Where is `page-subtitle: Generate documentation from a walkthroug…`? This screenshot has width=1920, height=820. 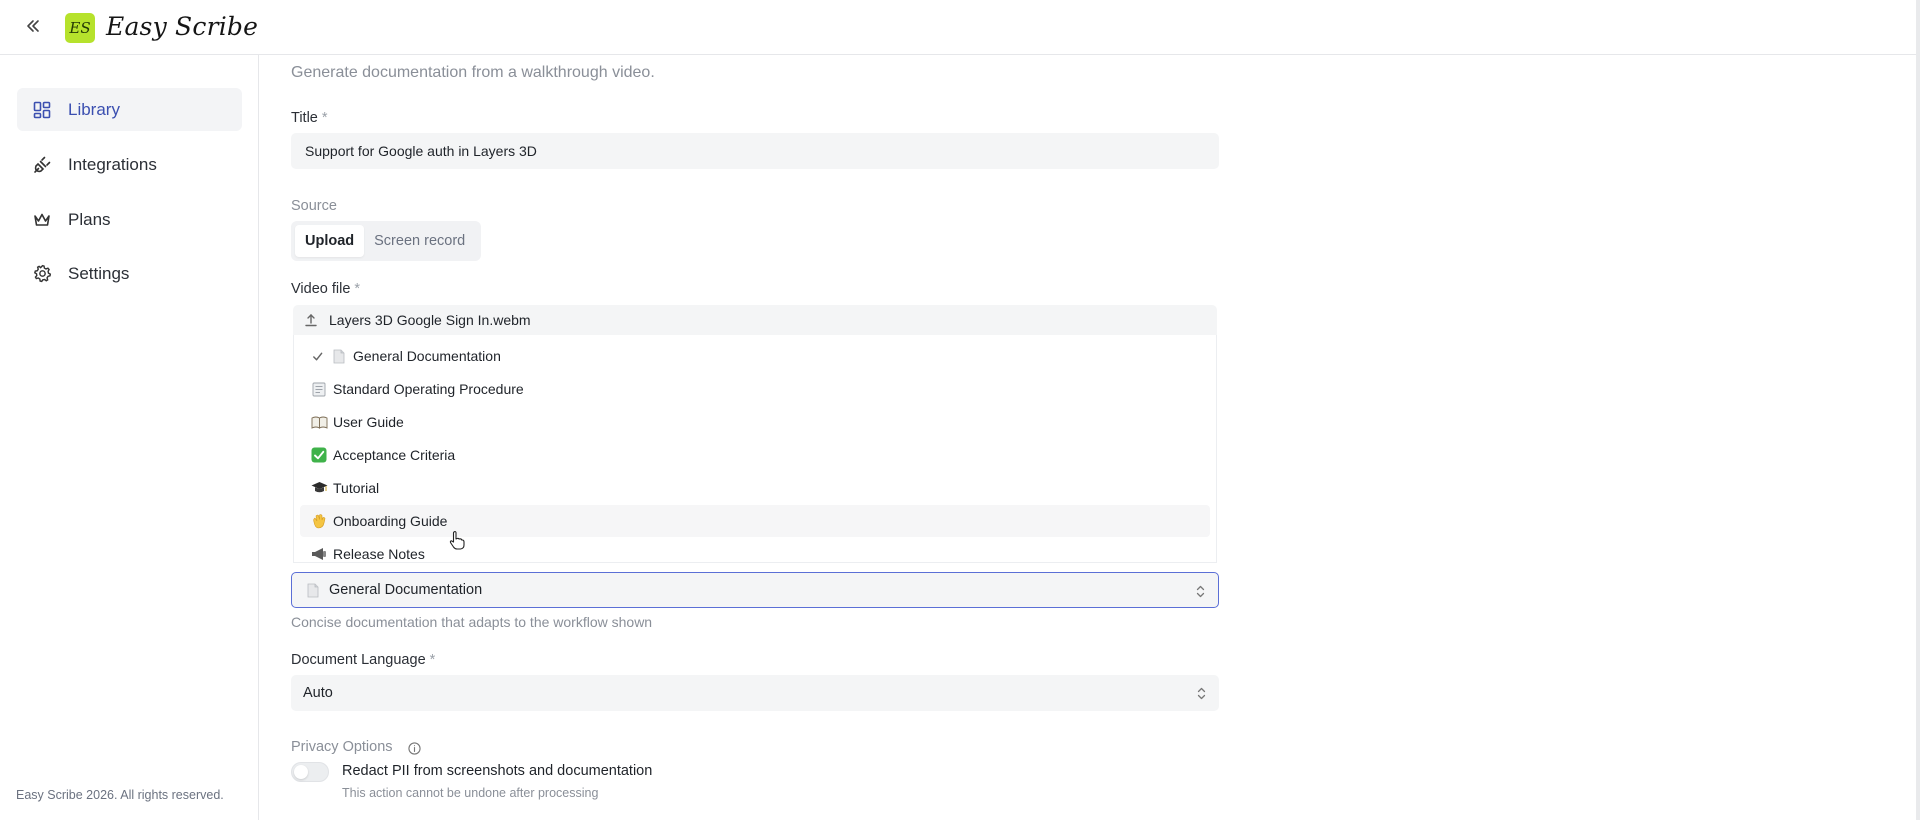
page-subtitle: Generate documentation from a walkthroug… is located at coordinates (473, 72).